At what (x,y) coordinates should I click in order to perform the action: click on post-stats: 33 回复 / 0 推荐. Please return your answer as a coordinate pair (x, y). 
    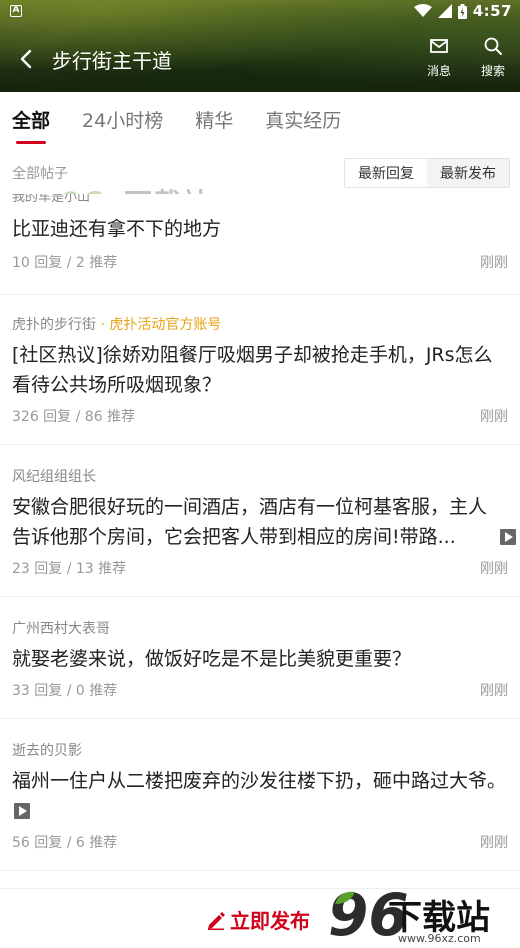
    Looking at the image, I should click on (65, 691).